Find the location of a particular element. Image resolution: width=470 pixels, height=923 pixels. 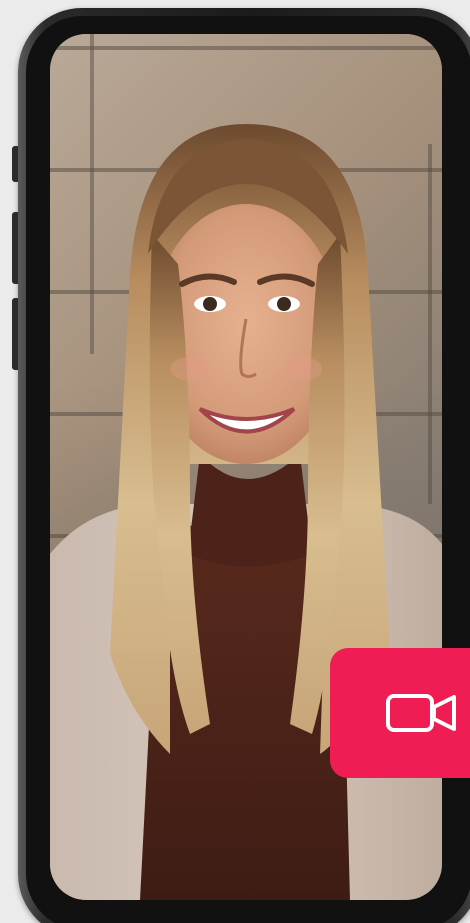

phone-volume-up-button is located at coordinates (15, 248).